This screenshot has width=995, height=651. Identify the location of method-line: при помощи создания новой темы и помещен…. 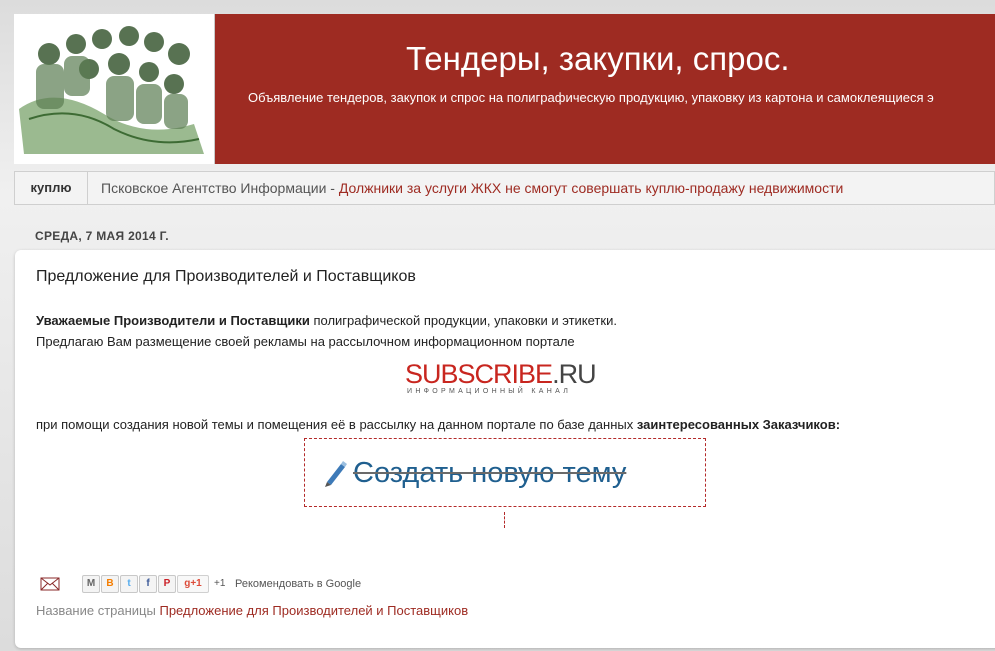
(438, 424).